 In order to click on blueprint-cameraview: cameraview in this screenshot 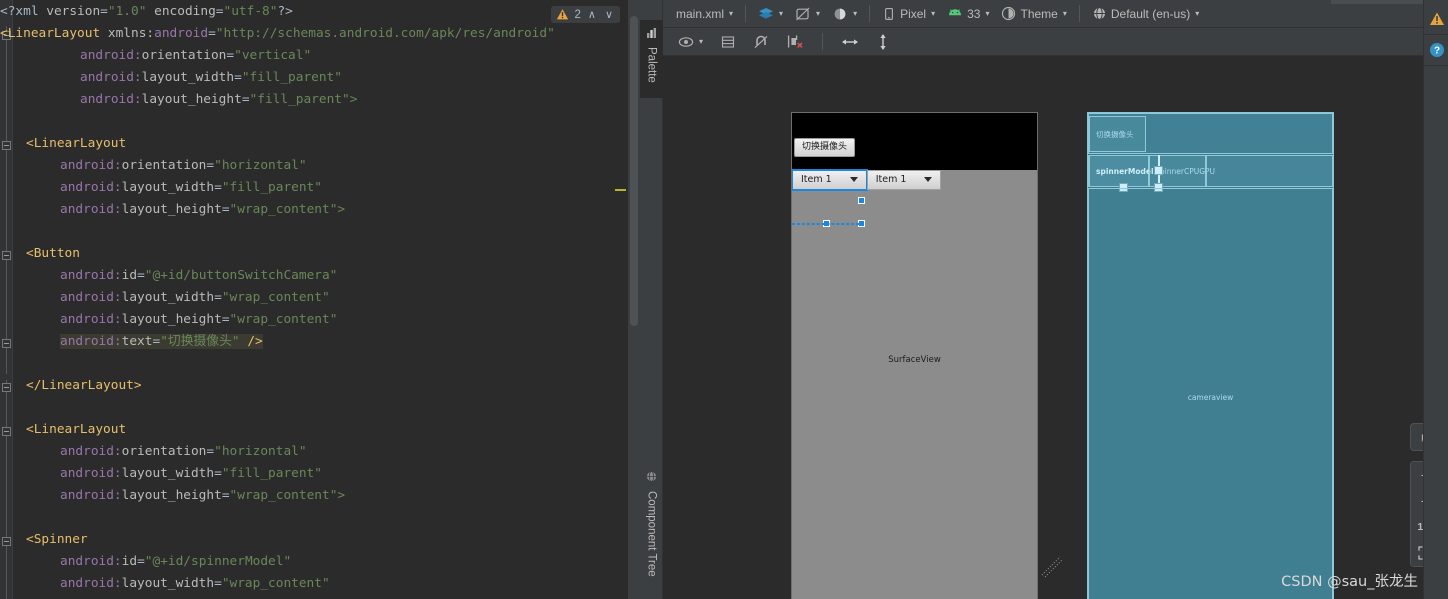, I will do `click(1210, 393)`.